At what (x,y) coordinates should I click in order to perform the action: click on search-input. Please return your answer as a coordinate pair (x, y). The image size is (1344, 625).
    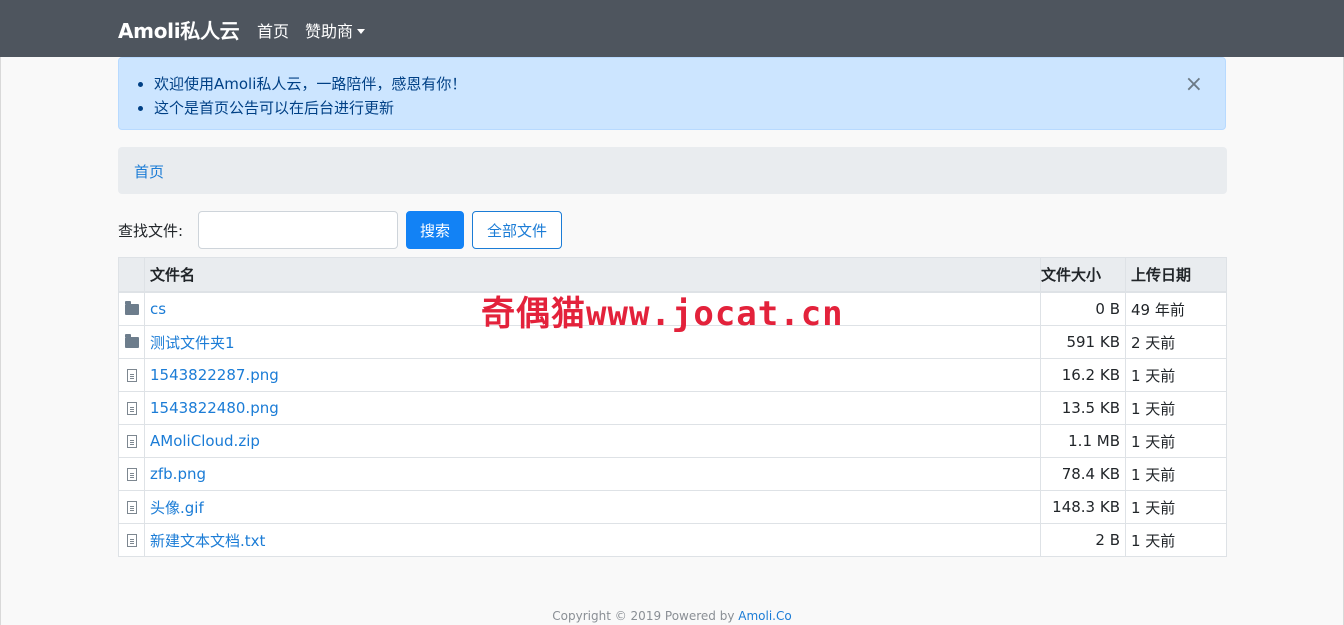
    Looking at the image, I should click on (298, 230).